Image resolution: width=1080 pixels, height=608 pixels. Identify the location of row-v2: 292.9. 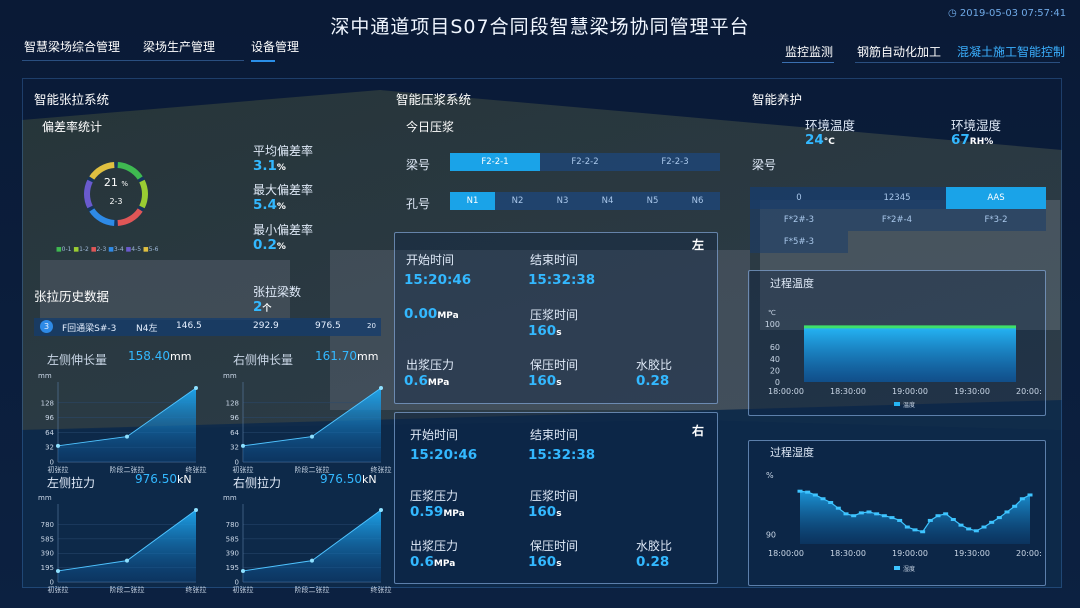
(266, 326).